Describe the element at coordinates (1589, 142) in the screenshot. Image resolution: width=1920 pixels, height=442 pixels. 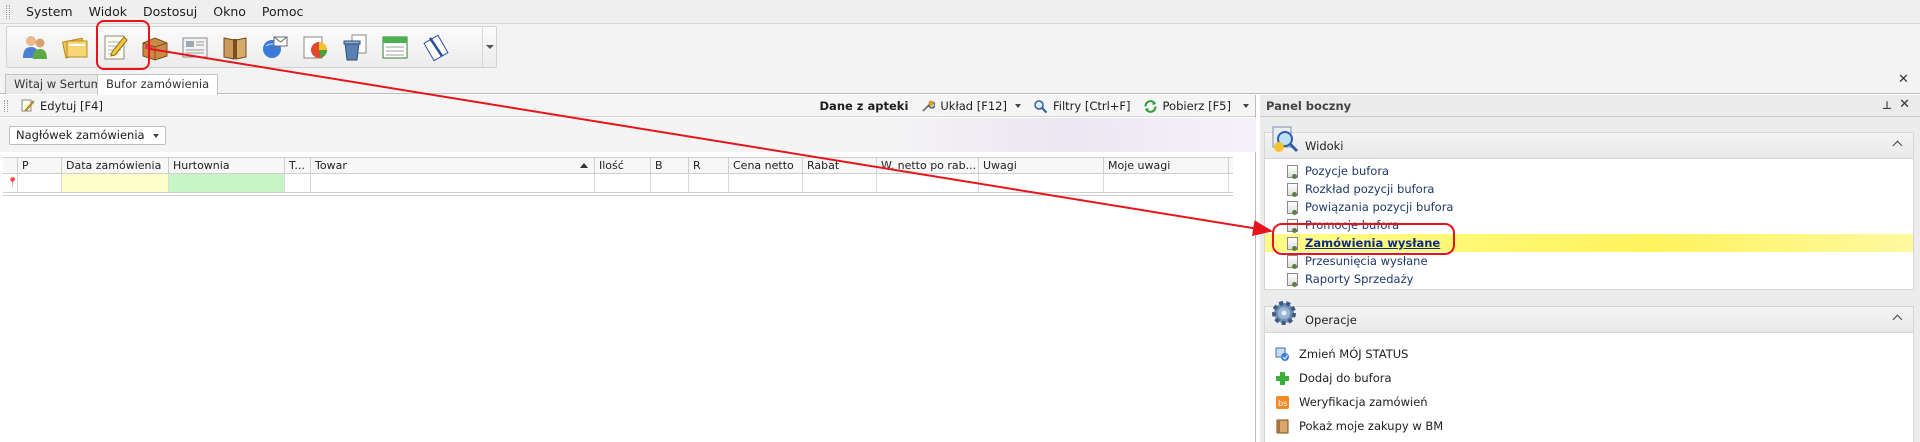
I see `views-section-header: Widoki` at that location.